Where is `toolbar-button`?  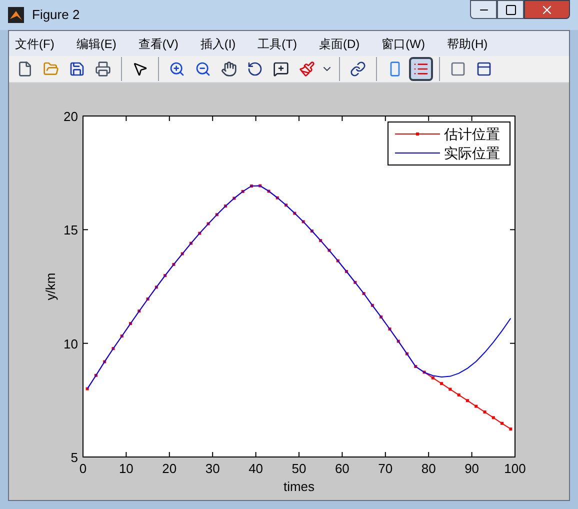 toolbar-button is located at coordinates (421, 69).